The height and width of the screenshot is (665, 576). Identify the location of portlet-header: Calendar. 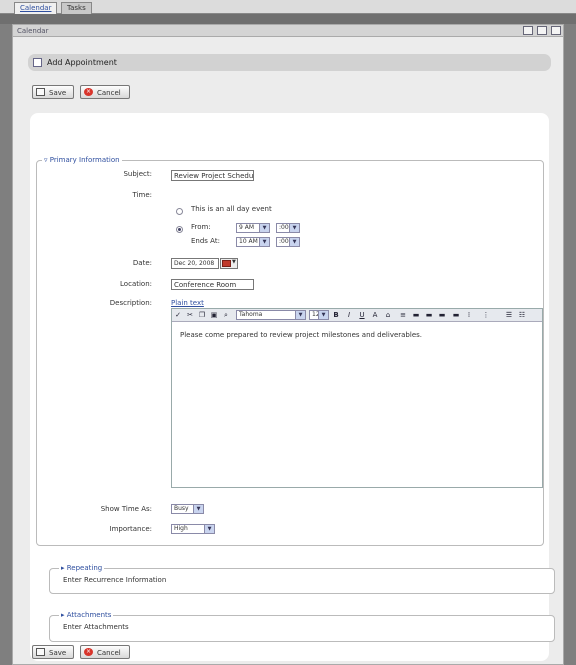
(288, 31).